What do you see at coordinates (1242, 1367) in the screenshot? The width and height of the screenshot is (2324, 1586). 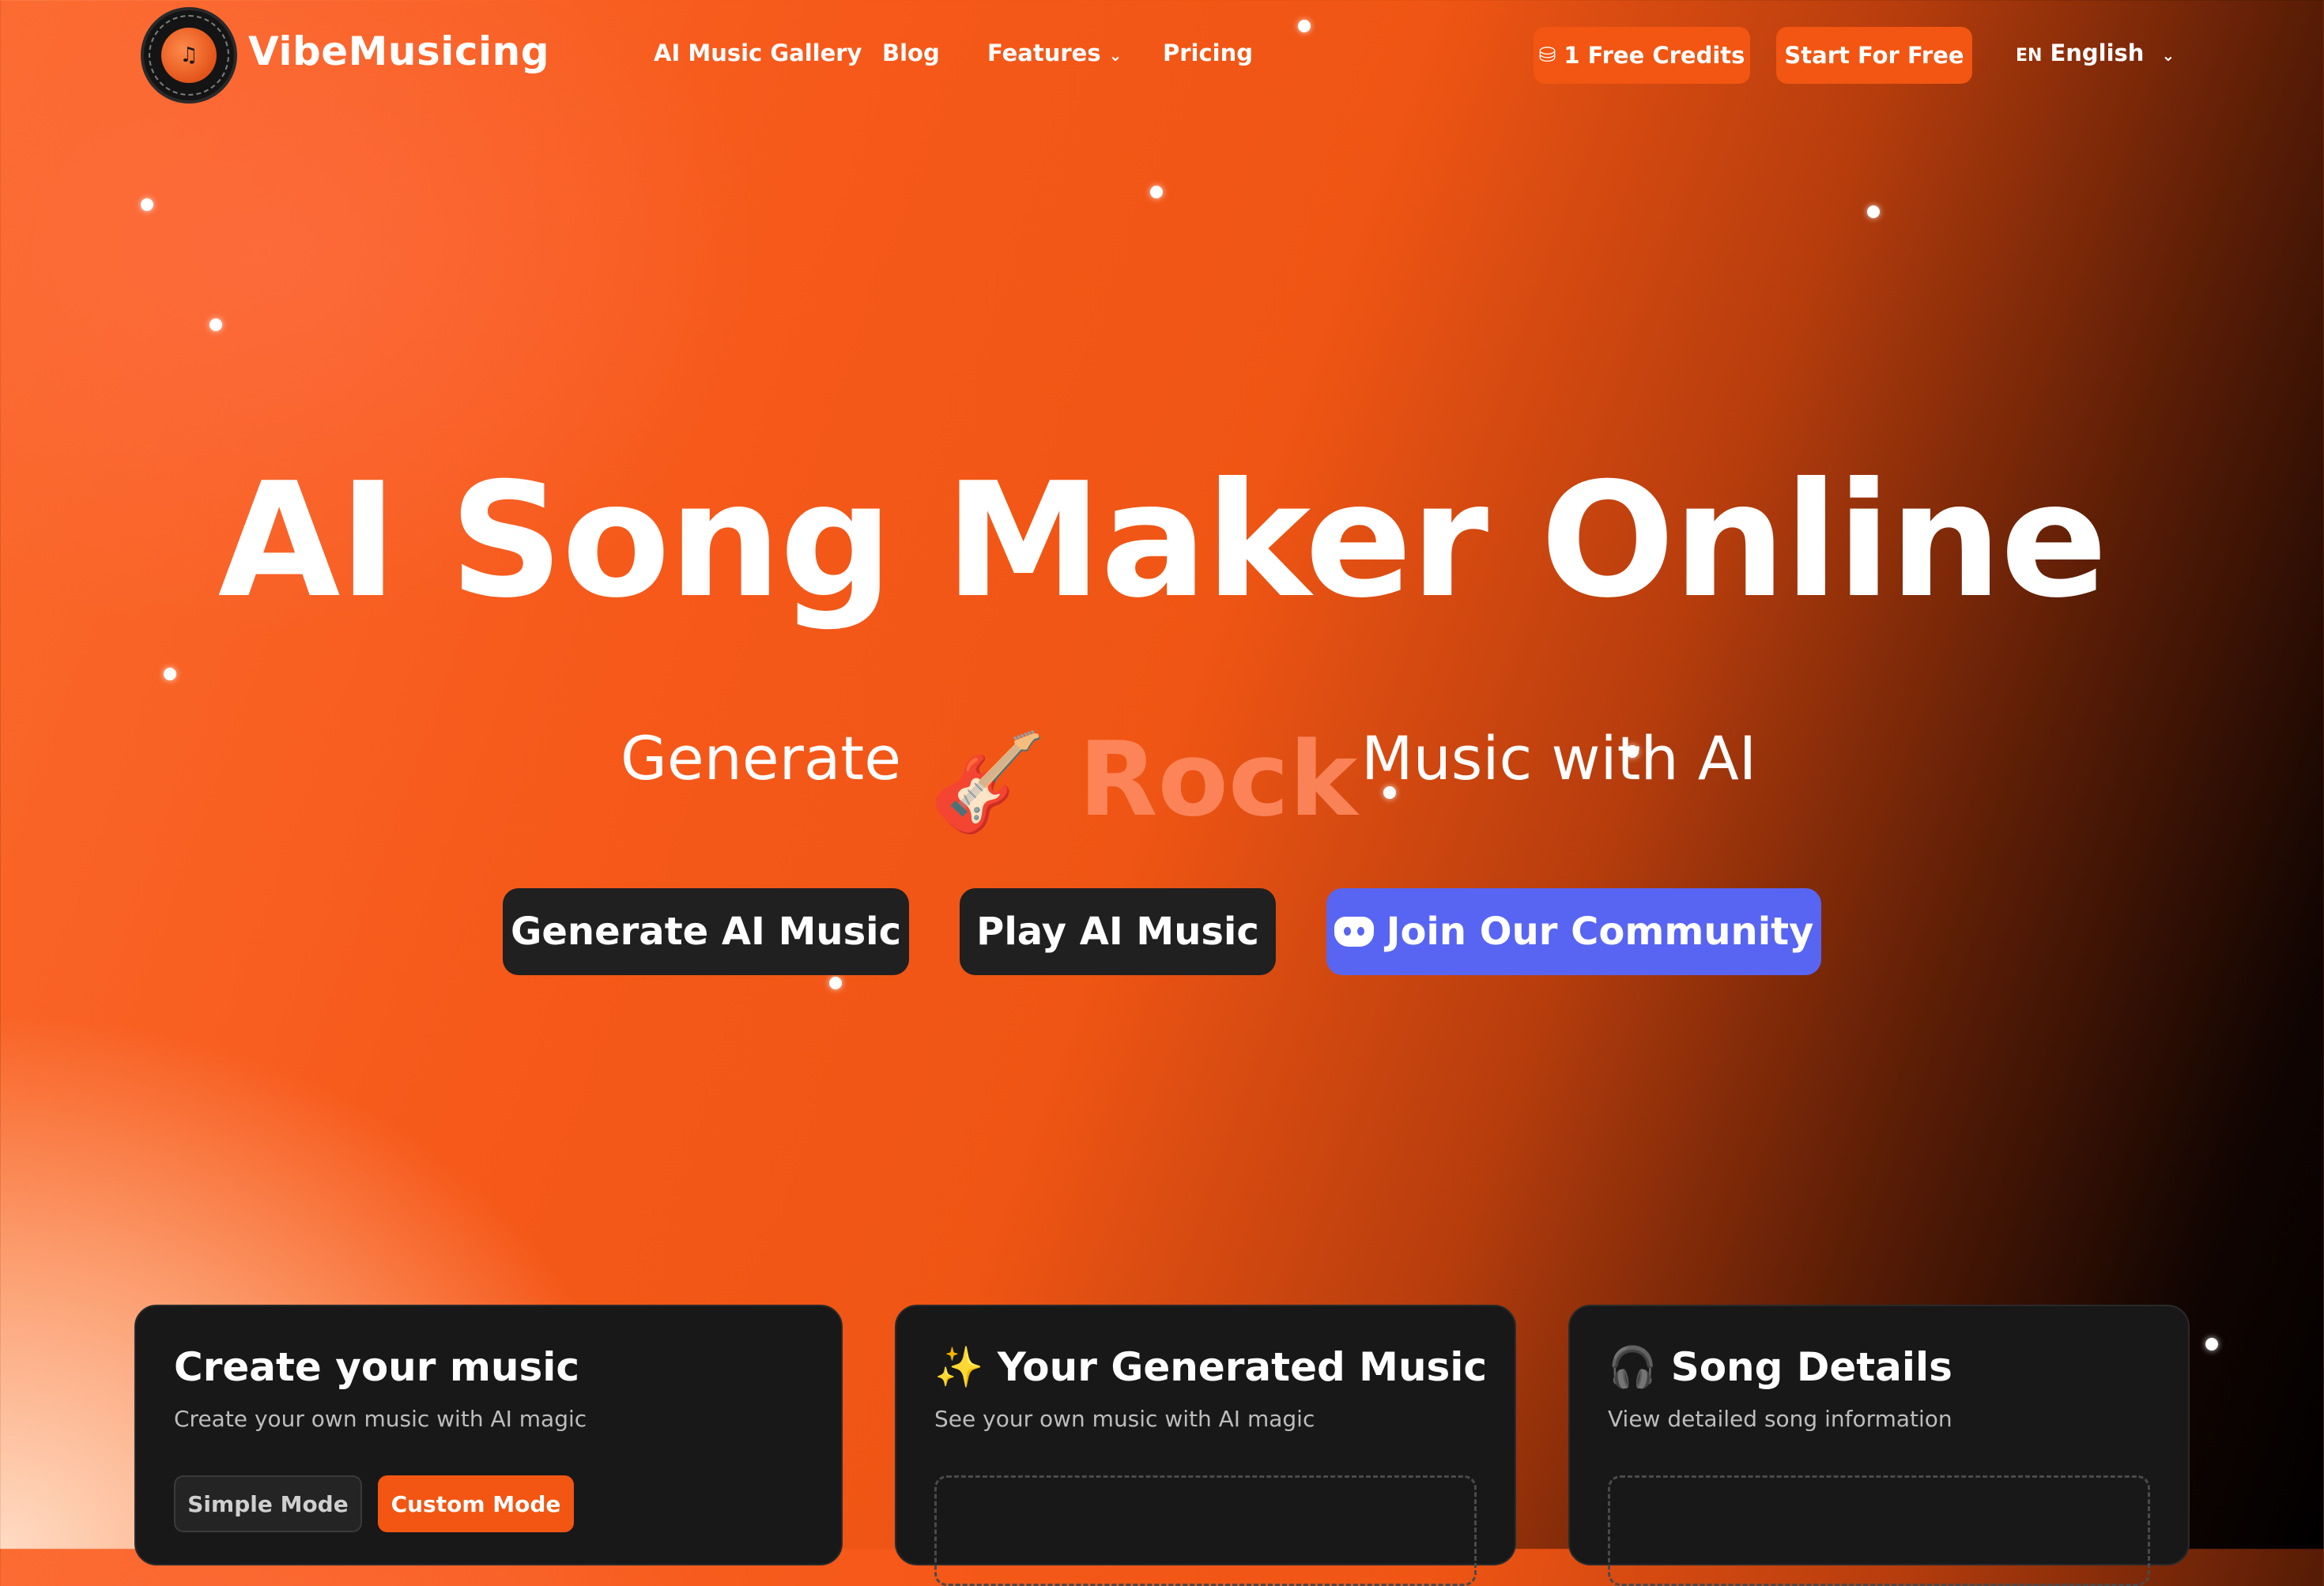 I see `generated-music-title-text: Your Generated Music` at bounding box center [1242, 1367].